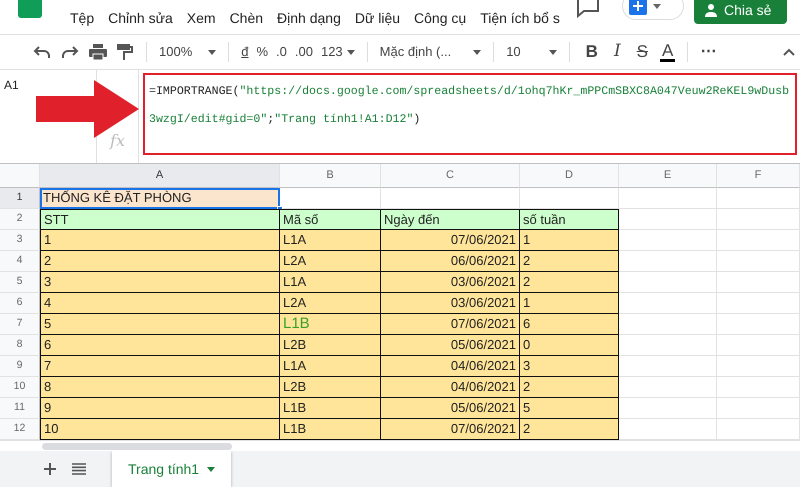 The width and height of the screenshot is (800, 487). I want to click on table-cell: STT, so click(160, 219).